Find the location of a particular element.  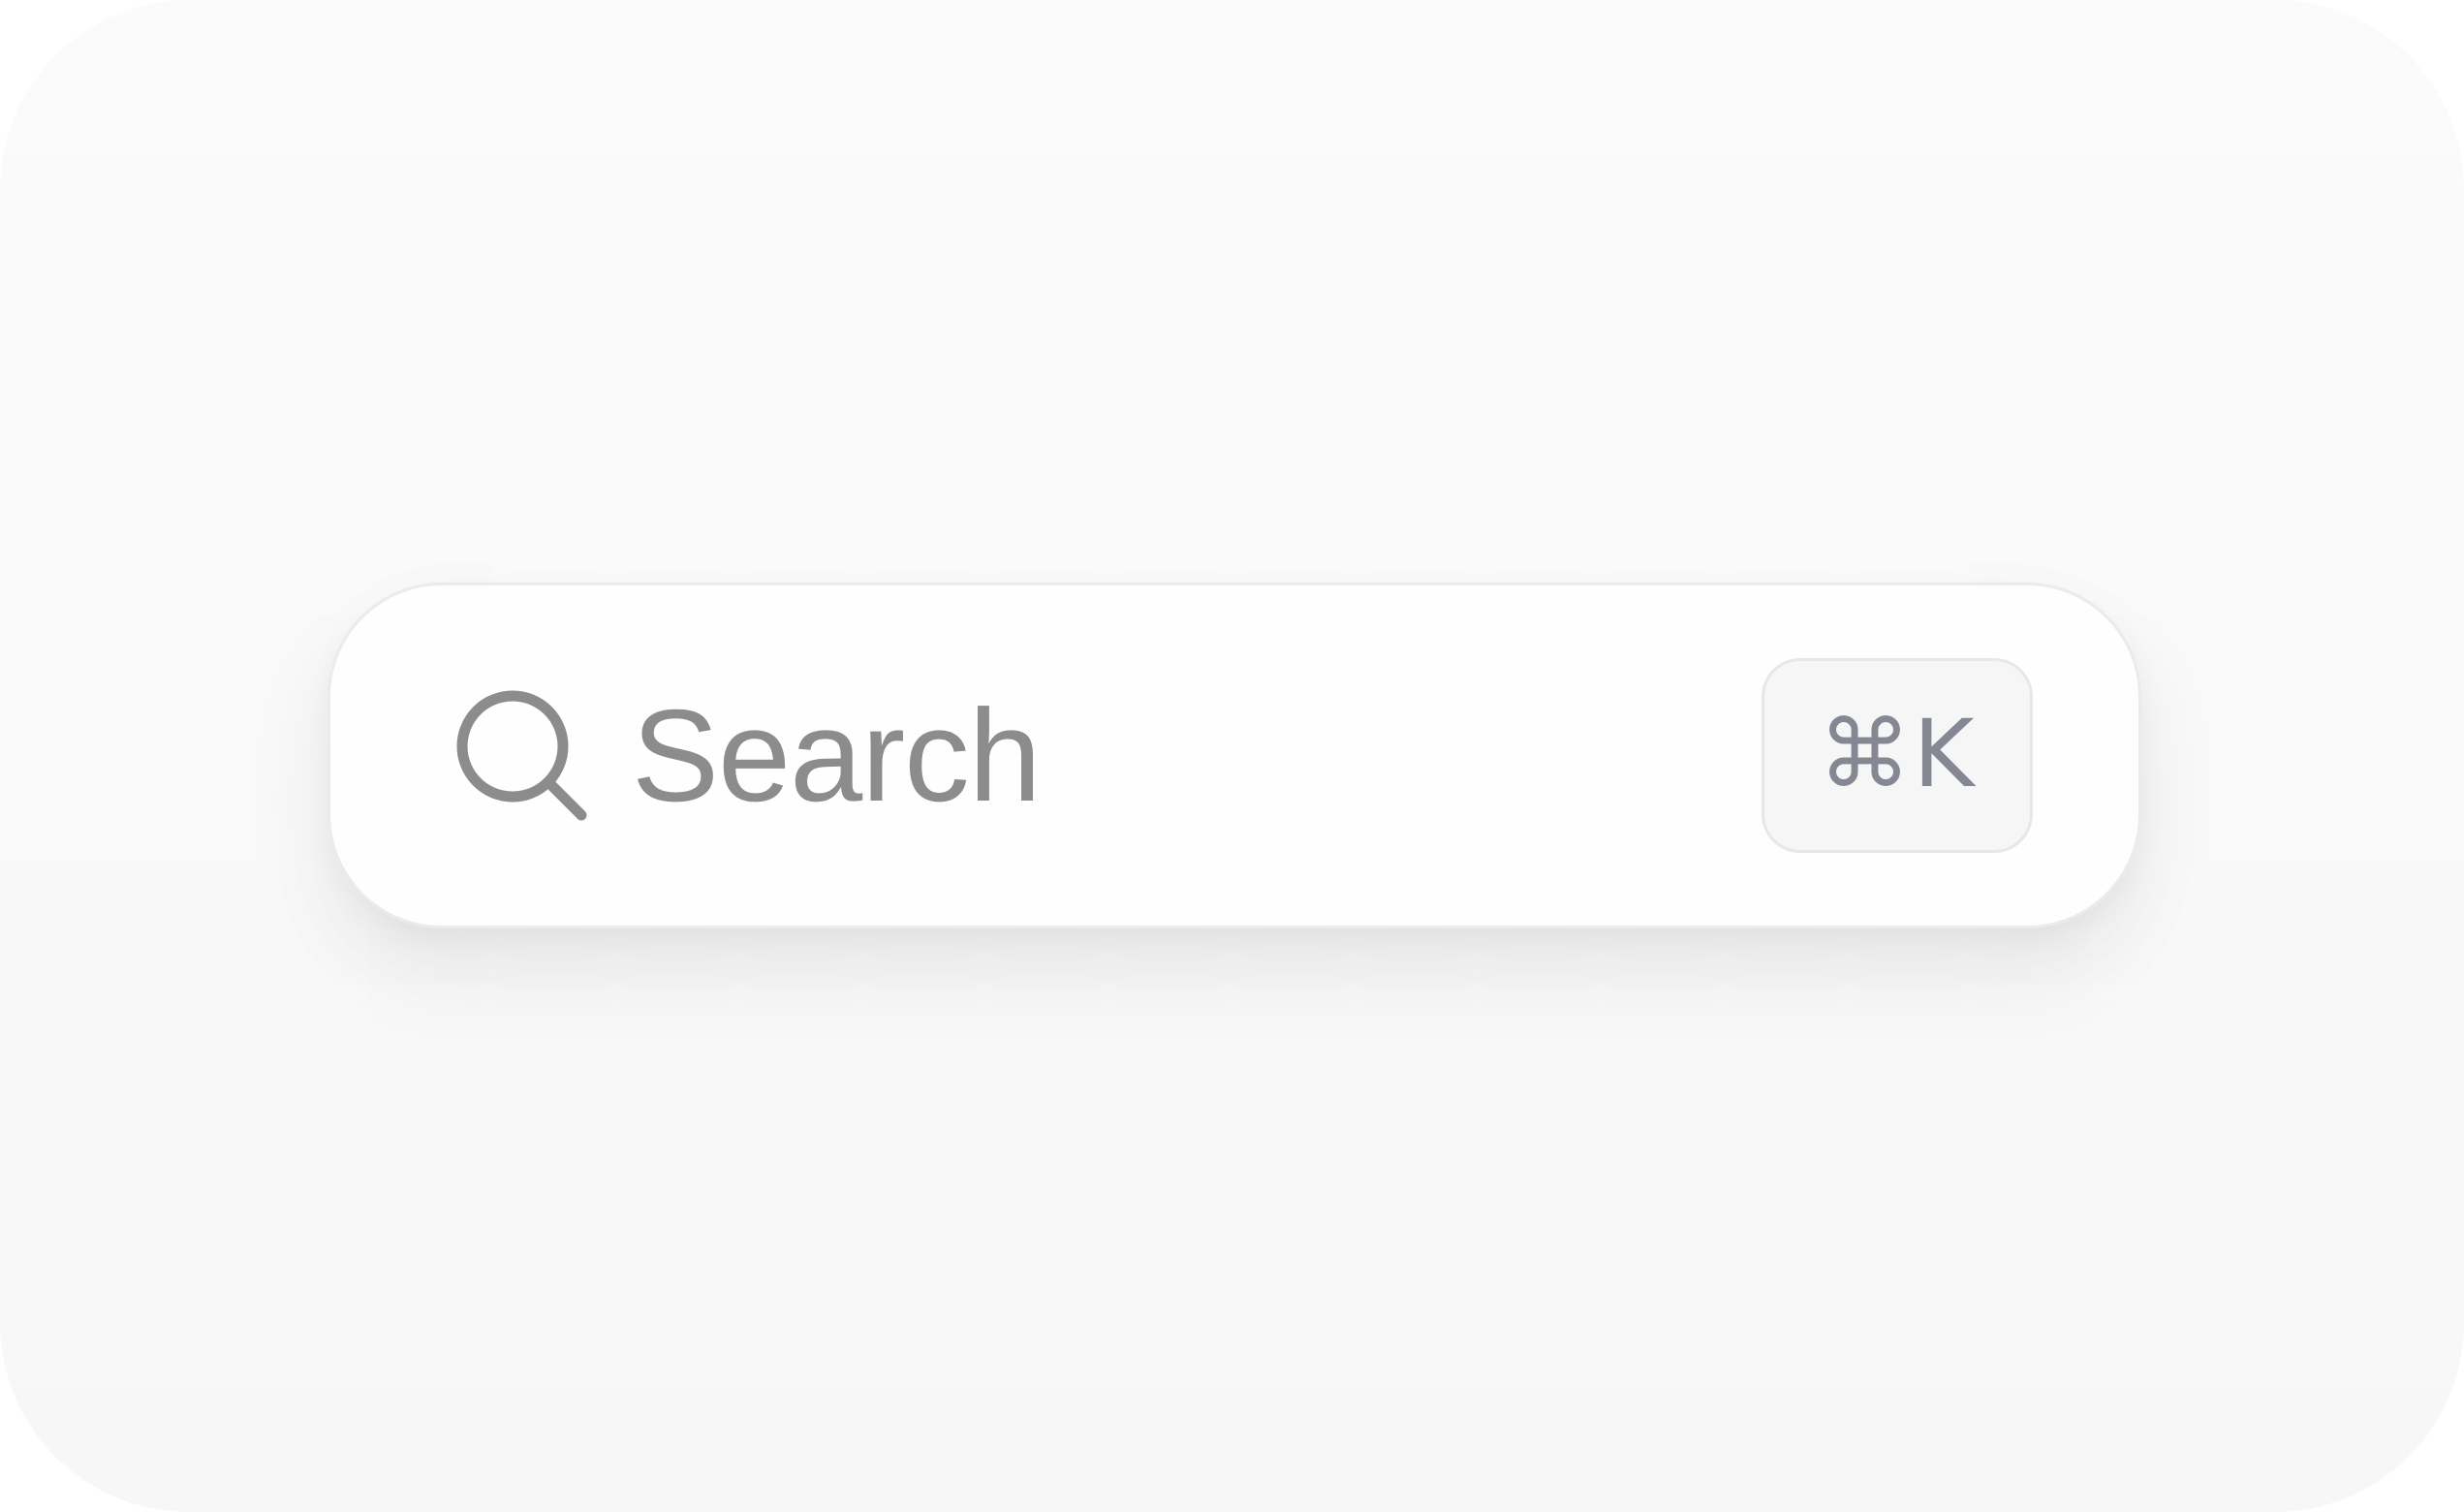

search-icon is located at coordinates (521, 756).